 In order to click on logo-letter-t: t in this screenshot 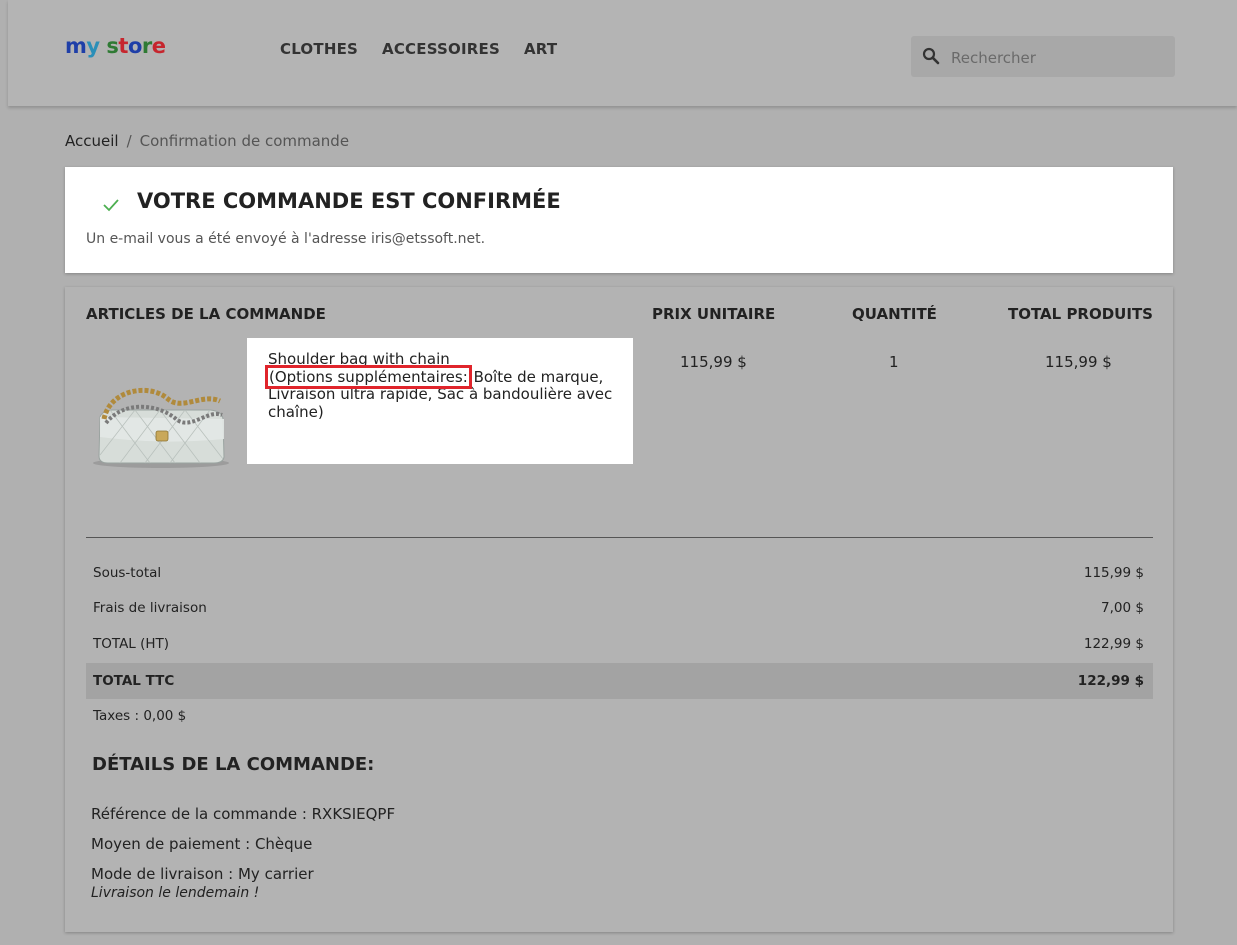, I will do `click(123, 46)`.